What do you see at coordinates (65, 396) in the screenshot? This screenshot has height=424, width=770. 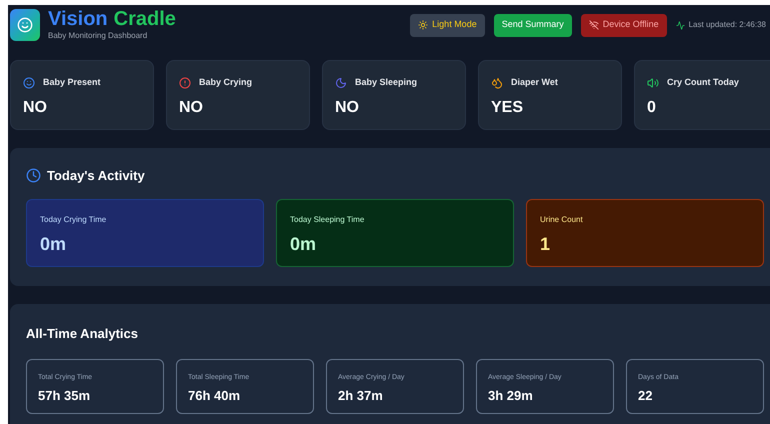 I see `analytics-value: 57h 35m` at bounding box center [65, 396].